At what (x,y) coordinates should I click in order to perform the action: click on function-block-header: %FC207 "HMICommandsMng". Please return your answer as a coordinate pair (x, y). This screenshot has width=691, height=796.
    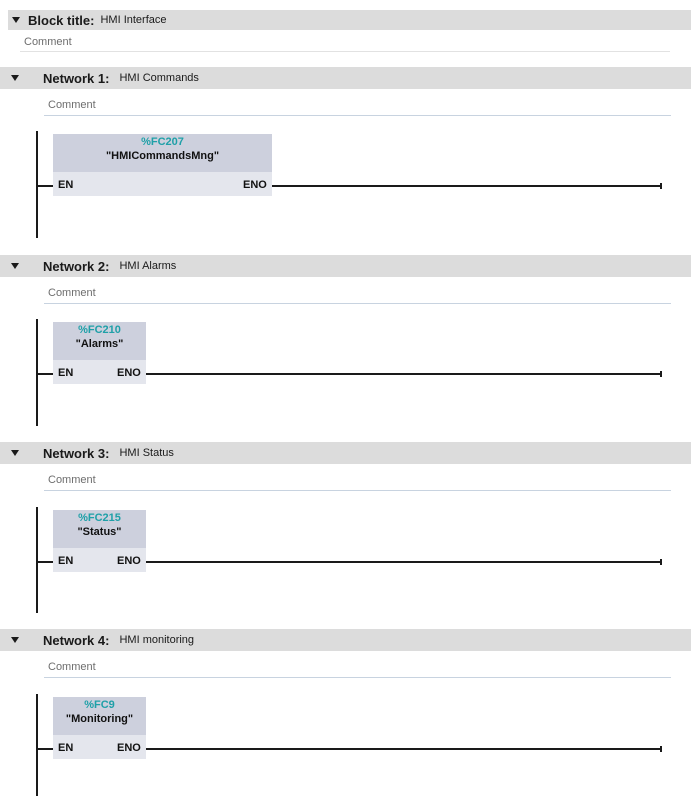
    Looking at the image, I should click on (162, 153).